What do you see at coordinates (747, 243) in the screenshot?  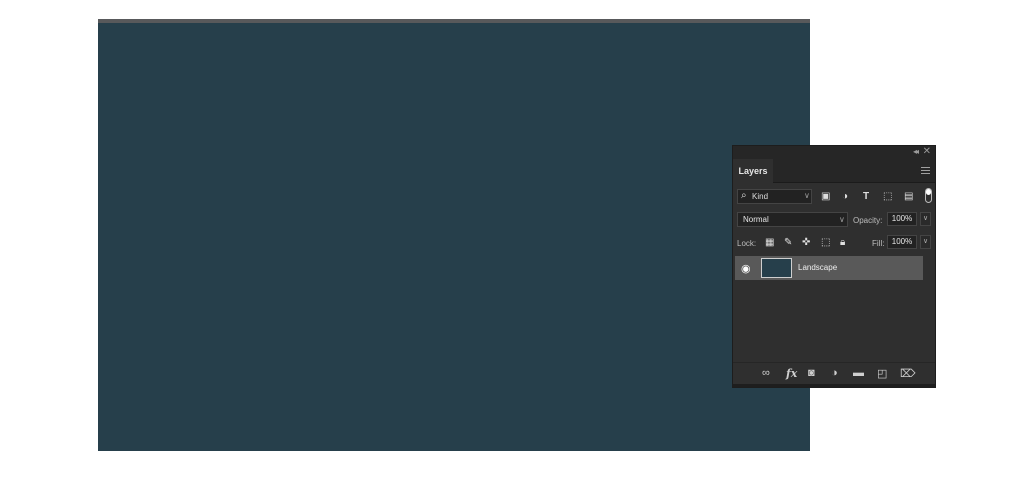 I see `lock-label: Lock:` at bounding box center [747, 243].